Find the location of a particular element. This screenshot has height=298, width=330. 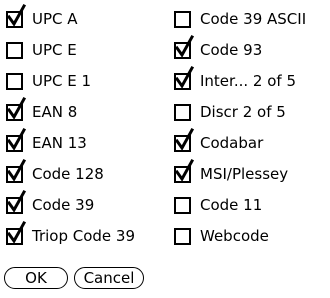

checkbox-upc-e: UPC E is located at coordinates (90, 50).